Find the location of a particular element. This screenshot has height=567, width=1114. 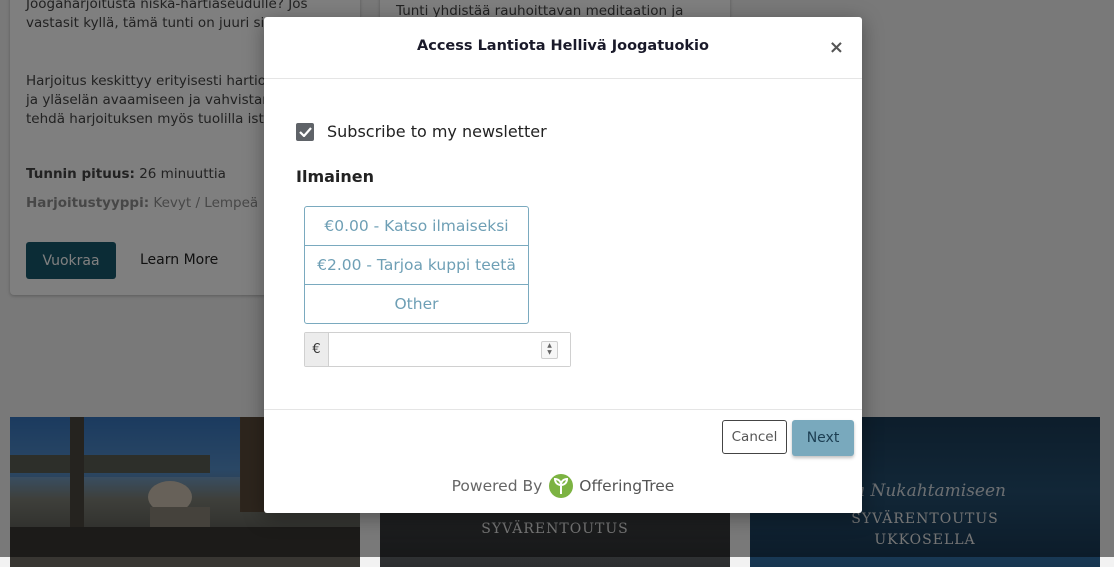

next-button: Next is located at coordinates (823, 438).